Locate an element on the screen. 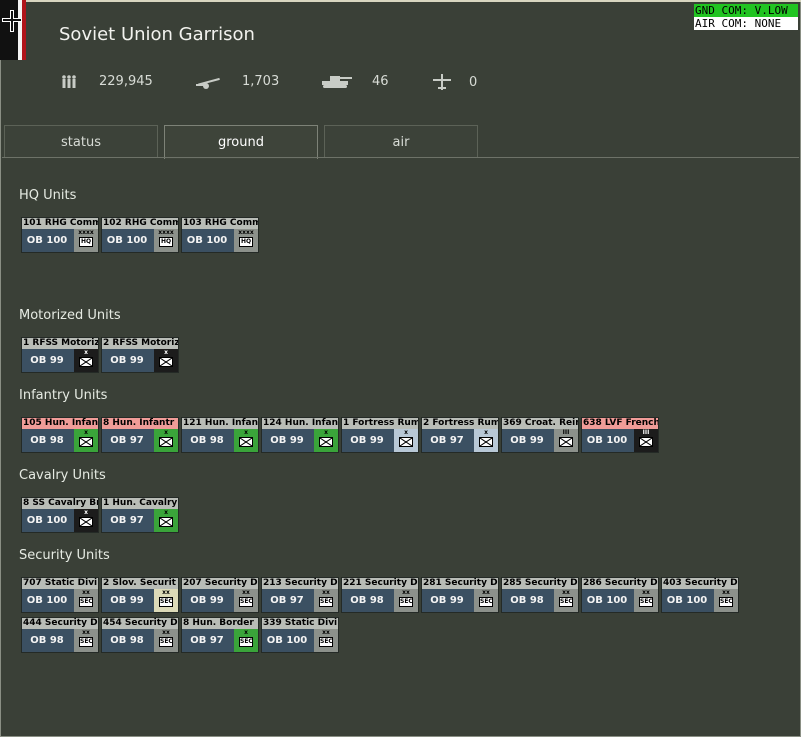  tab-status: status is located at coordinates (81, 141).